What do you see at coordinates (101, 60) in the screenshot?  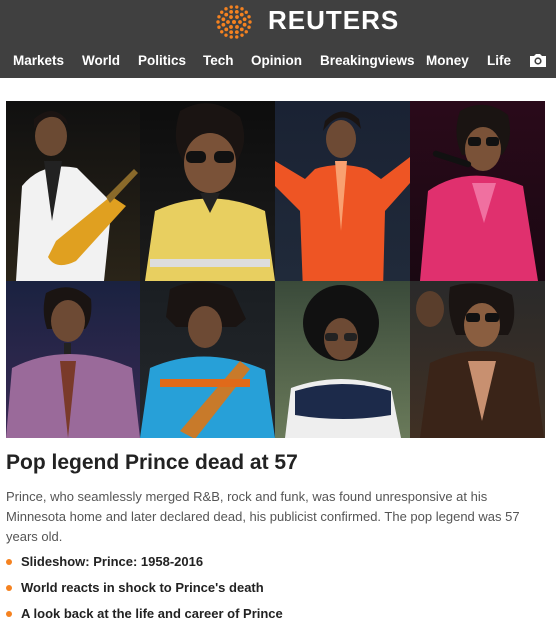 I see `nav-item-world: World` at bounding box center [101, 60].